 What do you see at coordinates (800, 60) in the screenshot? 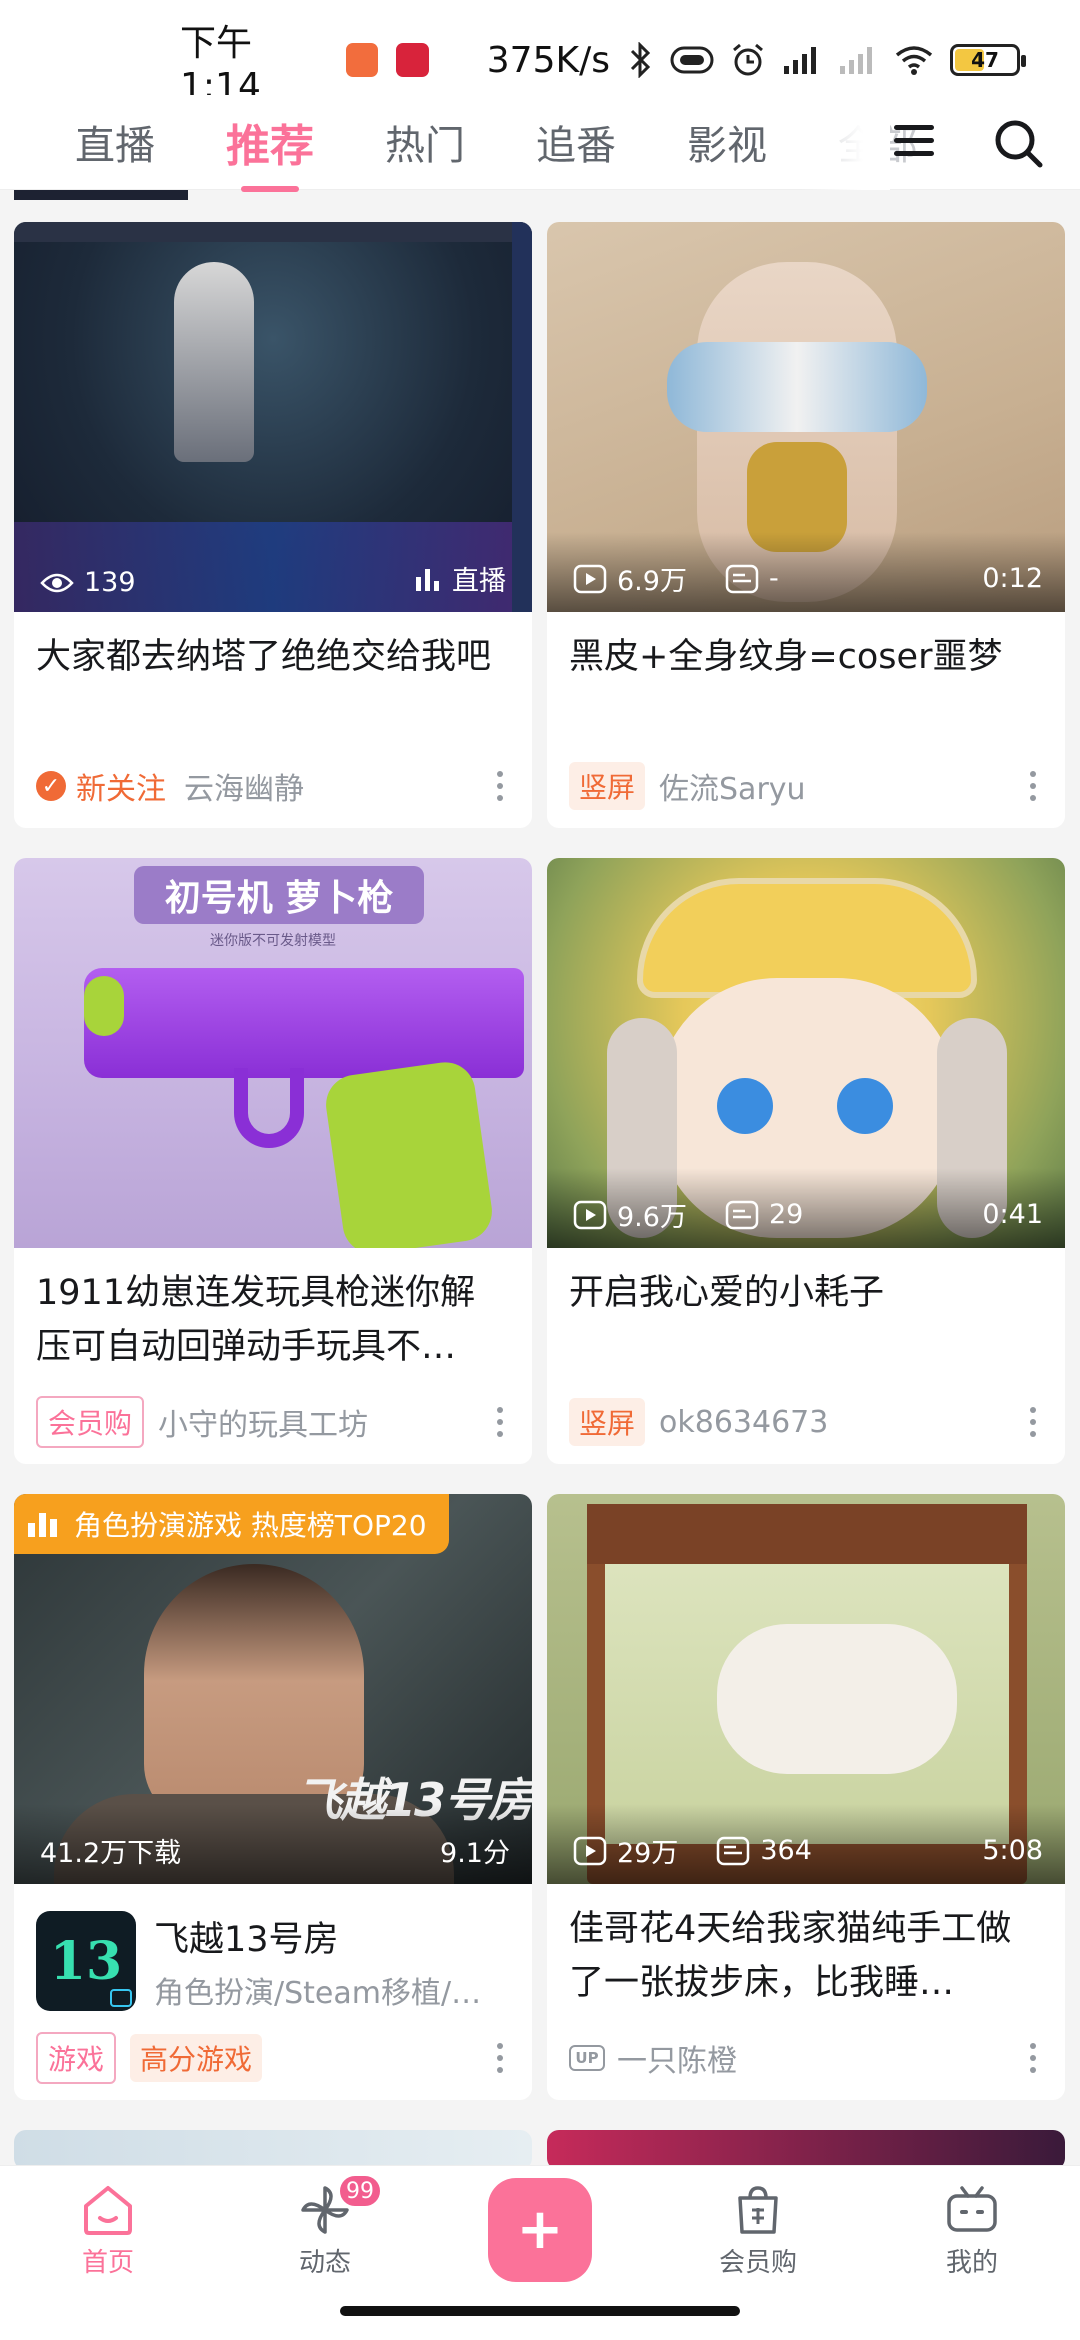
I see `signal-icon` at bounding box center [800, 60].